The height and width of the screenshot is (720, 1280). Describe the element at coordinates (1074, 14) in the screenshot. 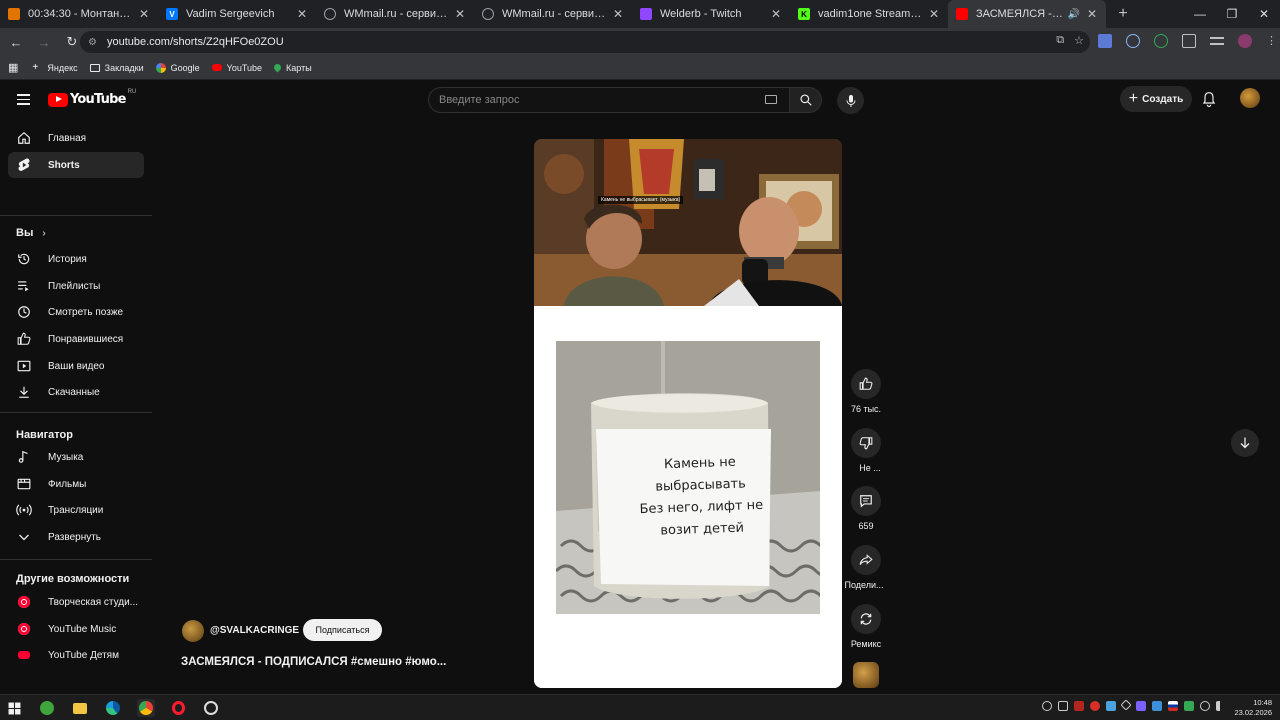

I see `speaker-icon: 🔊` at that location.